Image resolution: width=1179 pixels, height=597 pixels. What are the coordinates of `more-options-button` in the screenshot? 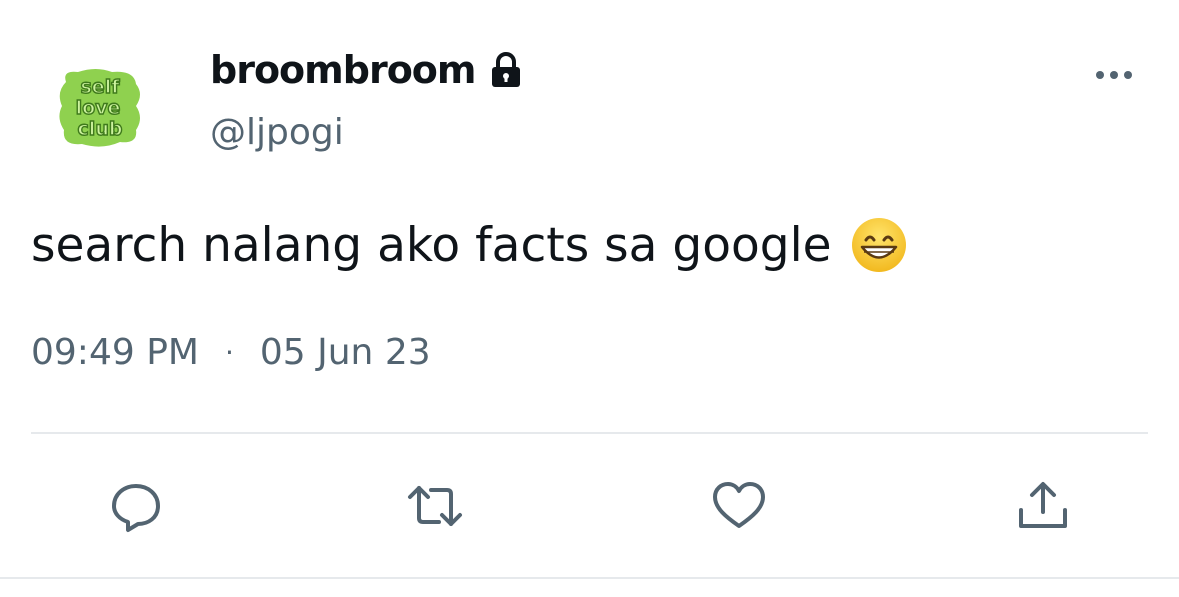 It's located at (1114, 75).